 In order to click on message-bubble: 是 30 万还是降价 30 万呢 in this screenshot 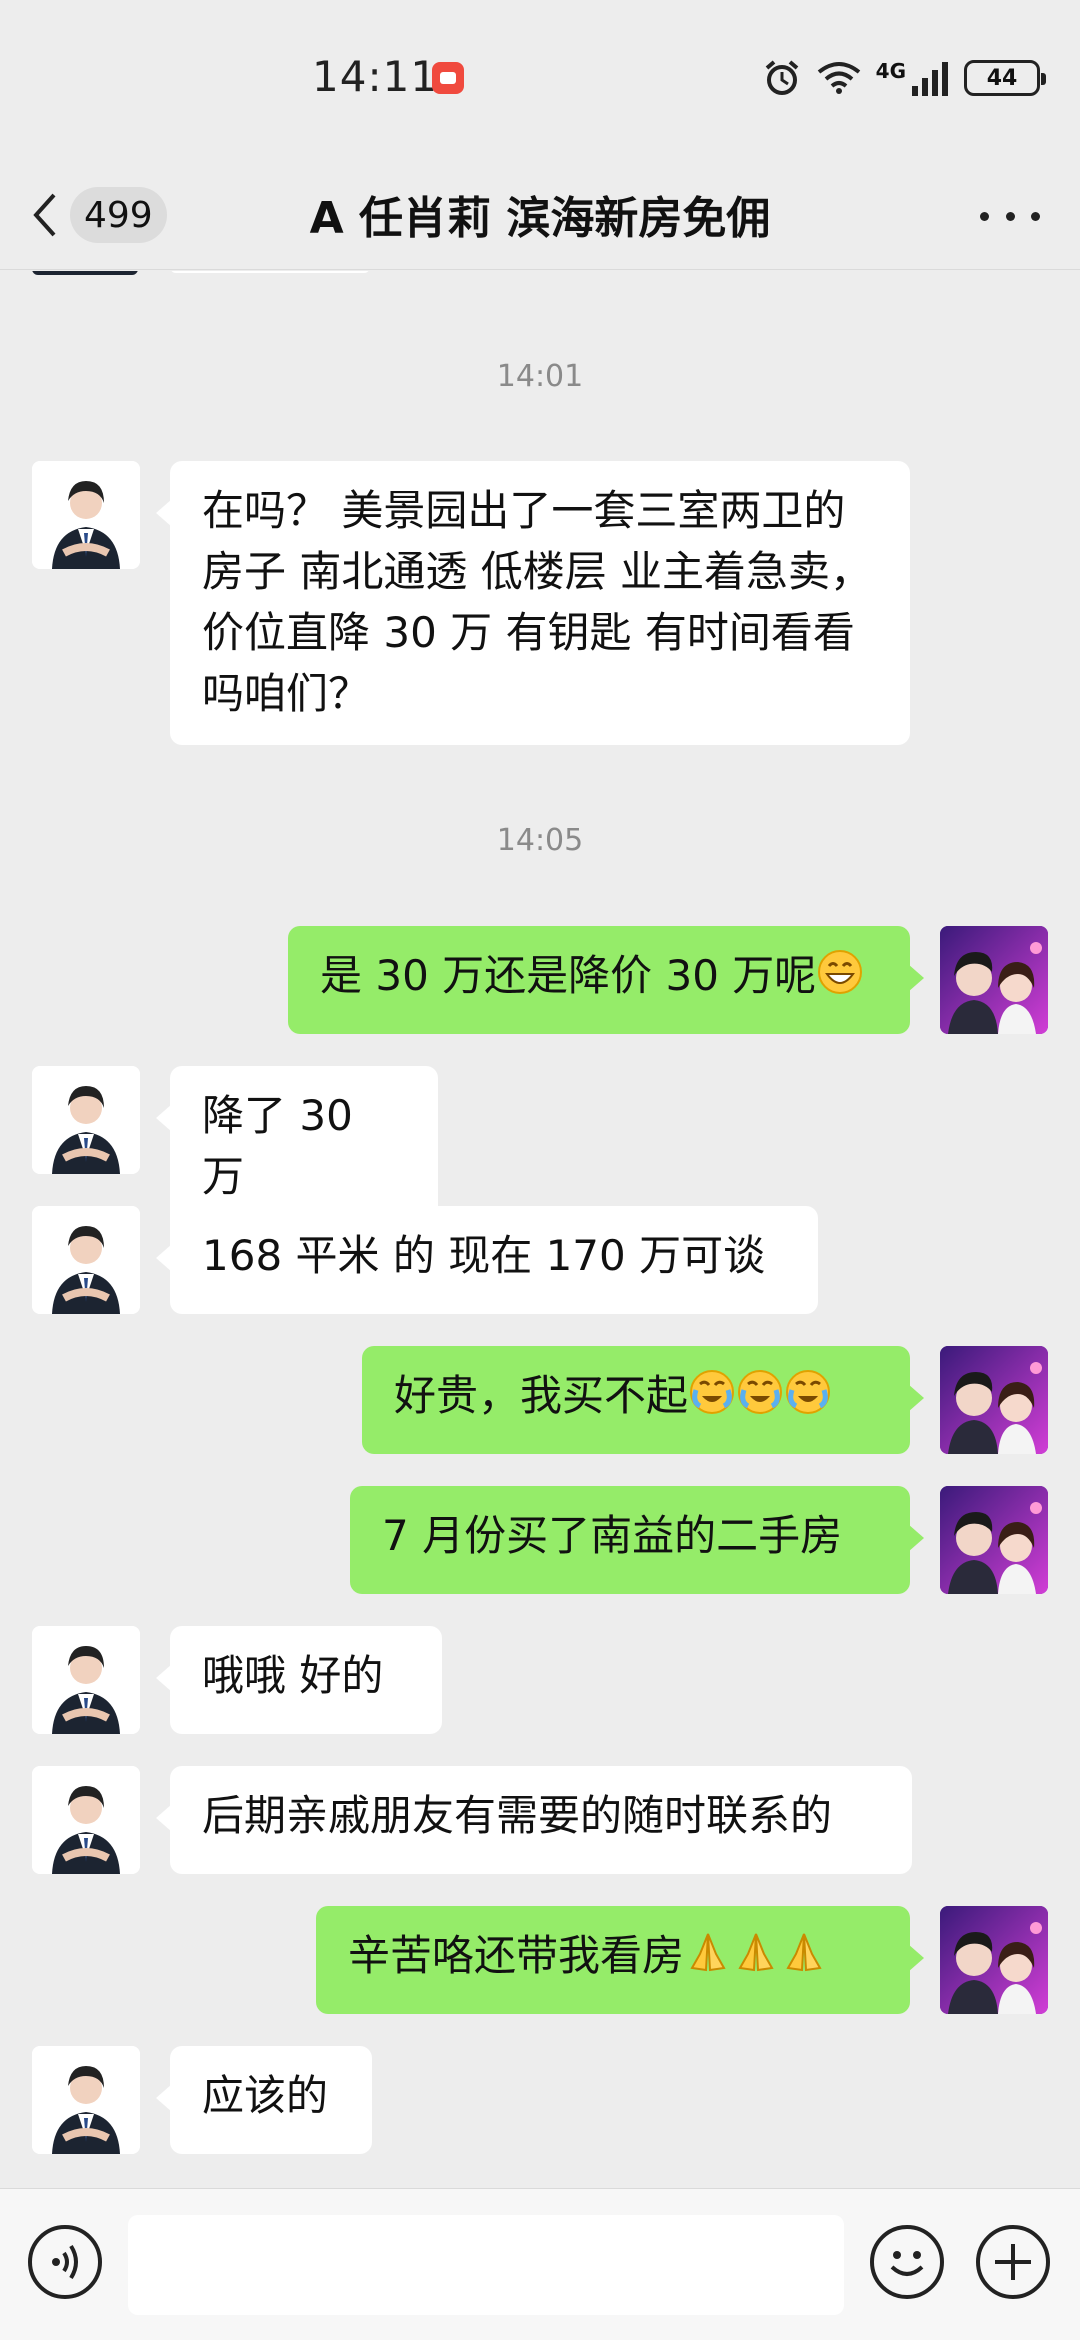, I will do `click(606, 980)`.